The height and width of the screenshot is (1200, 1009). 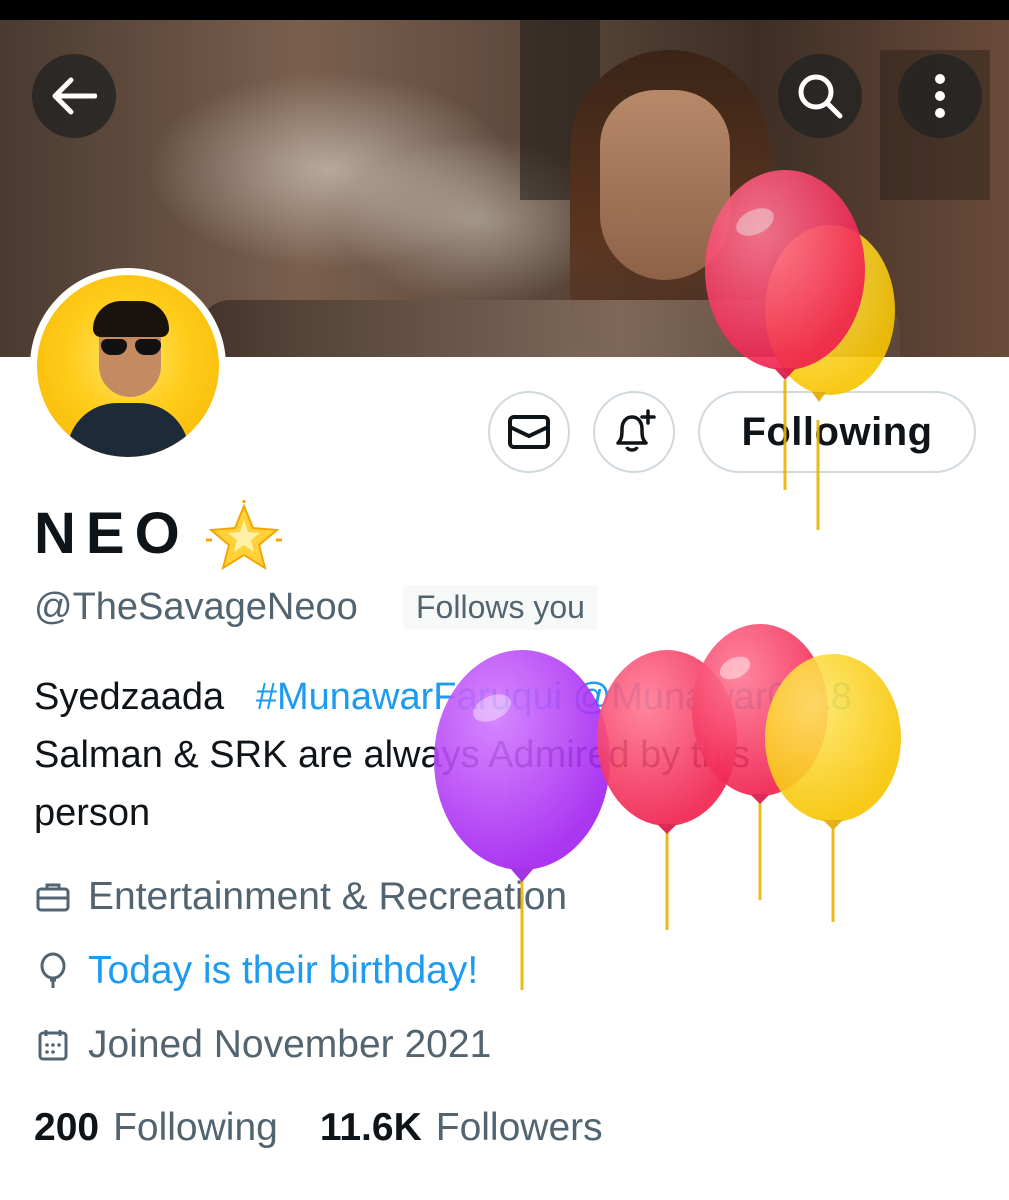 What do you see at coordinates (244, 535) in the screenshot?
I see `glowing-star-icon` at bounding box center [244, 535].